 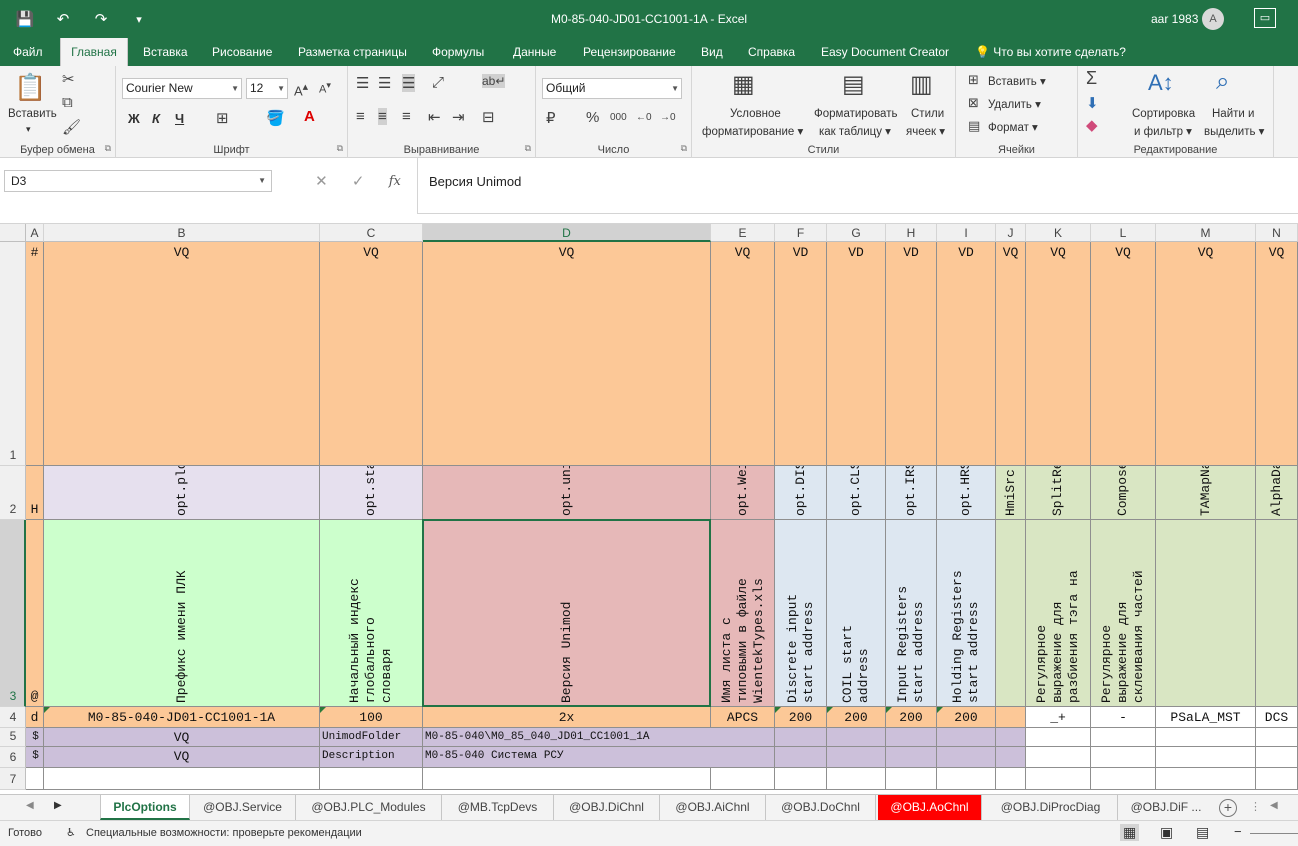 I want to click on column-header-k: K, so click(x=1058, y=233).